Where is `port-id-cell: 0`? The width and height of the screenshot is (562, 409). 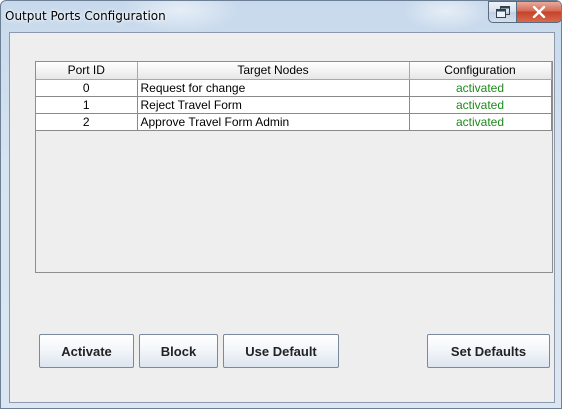
port-id-cell: 0 is located at coordinates (87, 88).